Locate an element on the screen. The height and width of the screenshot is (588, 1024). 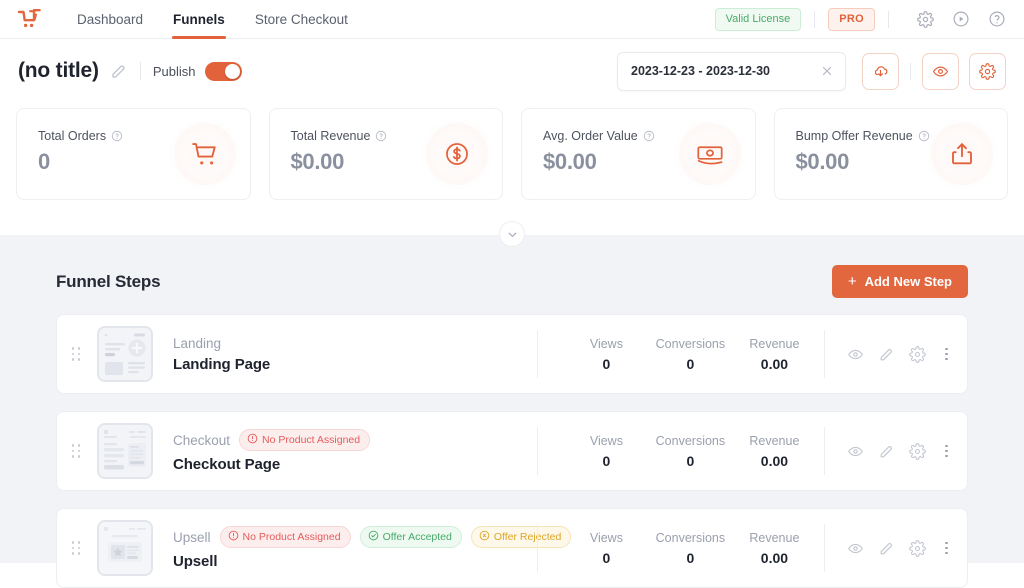
step-kind-label: Upsell is located at coordinates (192, 537).